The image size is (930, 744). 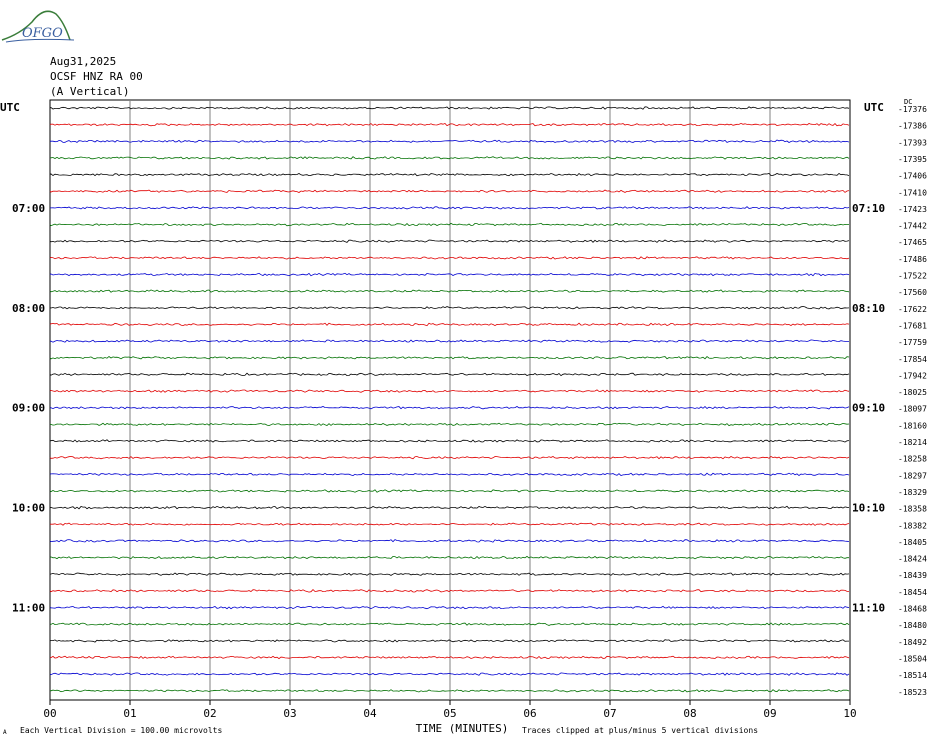 What do you see at coordinates (28, 408) in the screenshot?
I see `left-time-label: 09:00` at bounding box center [28, 408].